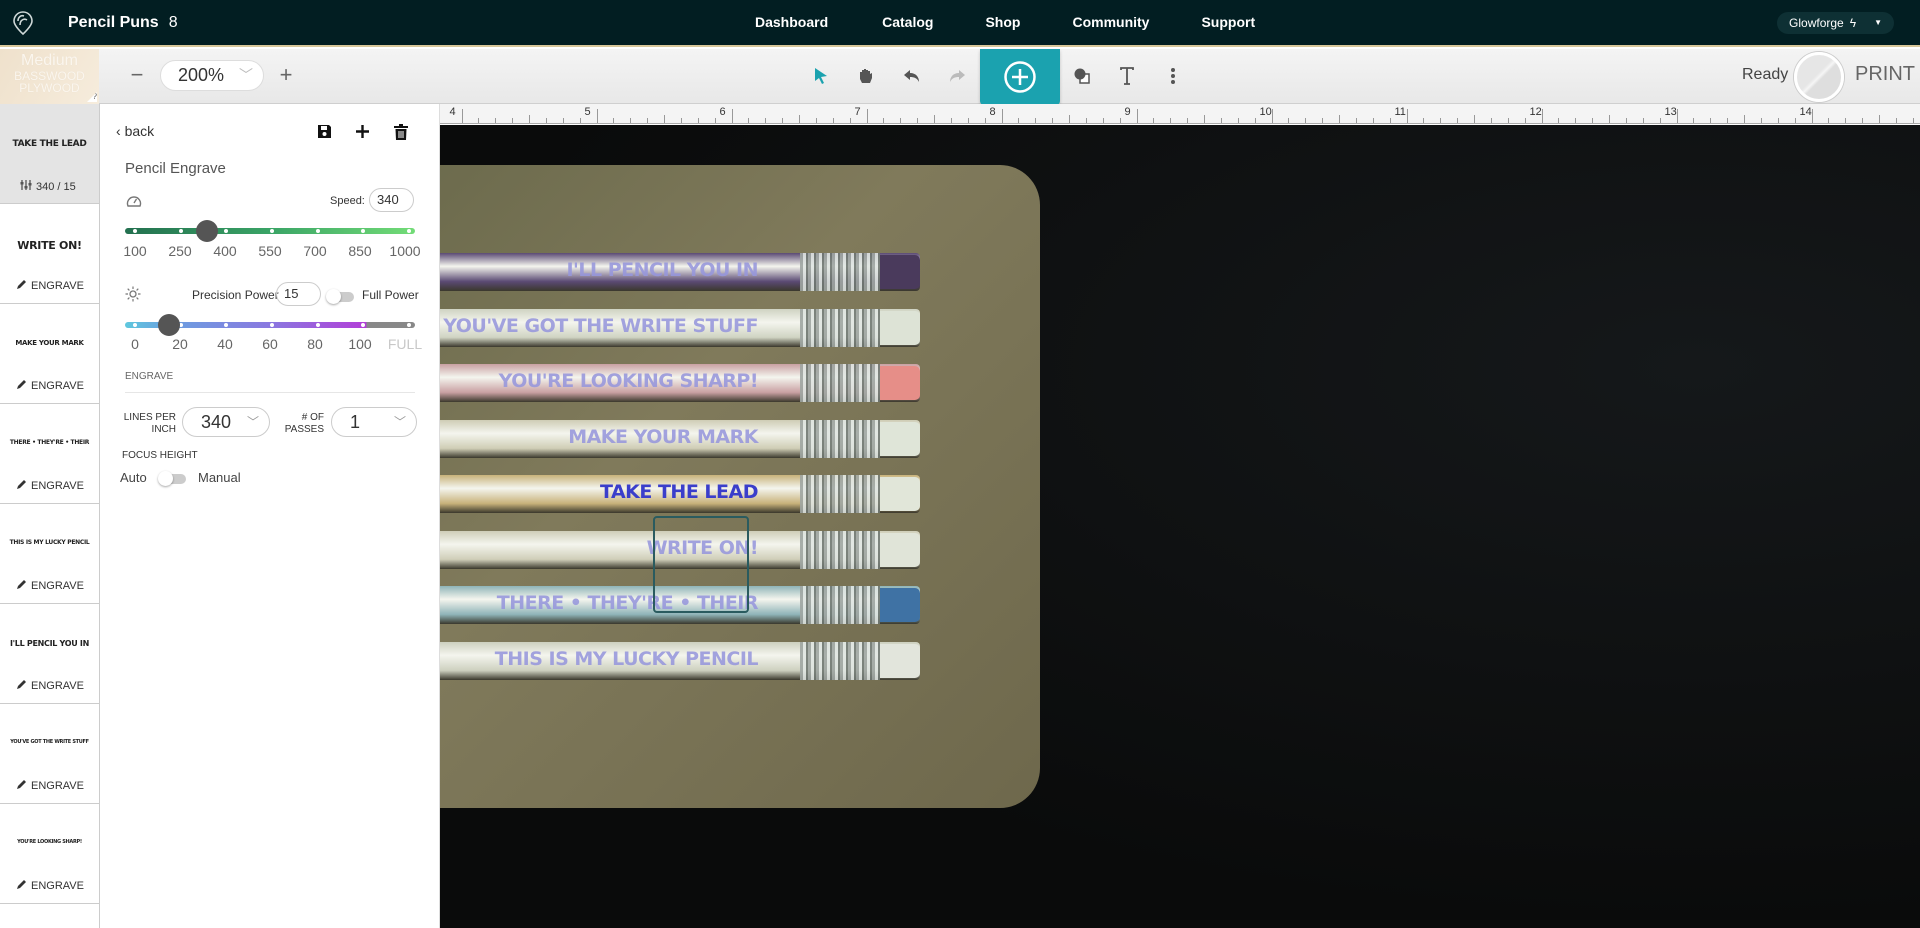 The image size is (1920, 928). What do you see at coordinates (49, 154) in the screenshot?
I see `thumbnail-item: TAKE THE LEAD 340 / 15` at bounding box center [49, 154].